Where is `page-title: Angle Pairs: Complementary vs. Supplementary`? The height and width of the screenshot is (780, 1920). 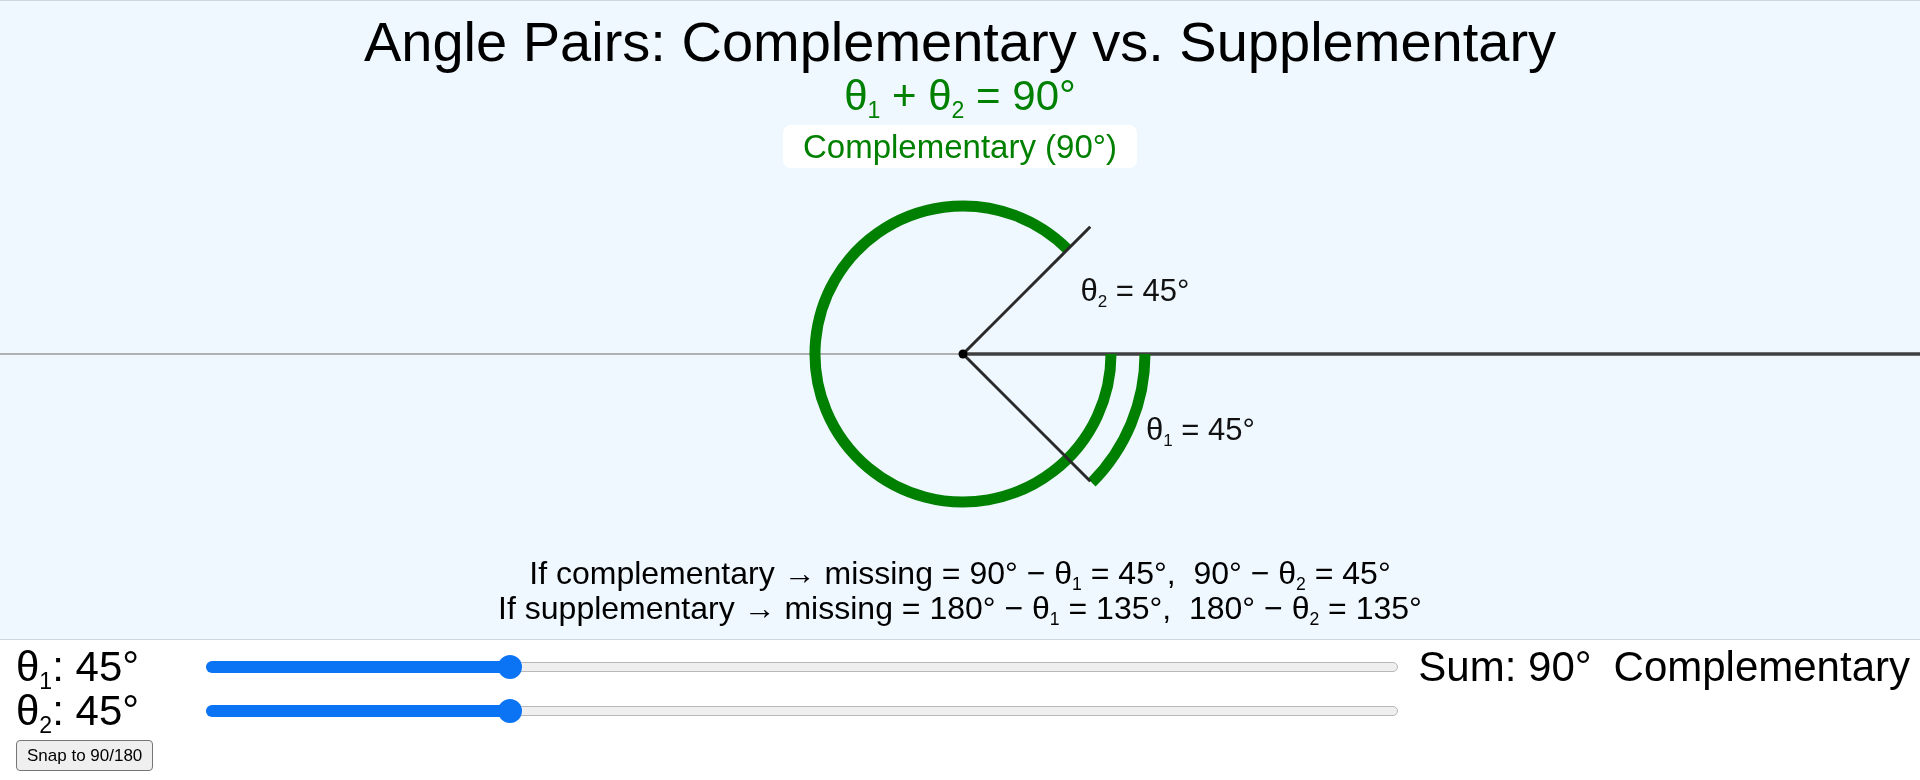
page-title: Angle Pairs: Complementary vs. Supplementary is located at coordinates (960, 42).